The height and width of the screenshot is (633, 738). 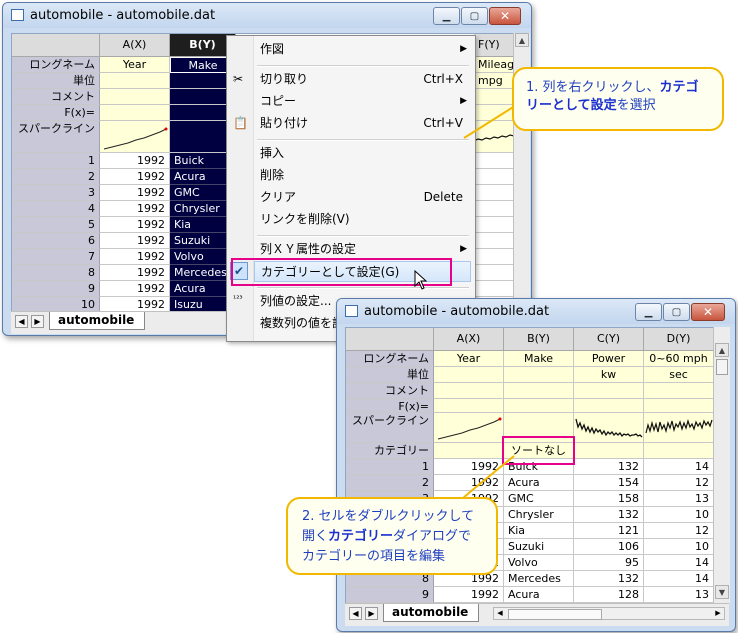 What do you see at coordinates (539, 406) in the screenshot?
I see `formula-b` at bounding box center [539, 406].